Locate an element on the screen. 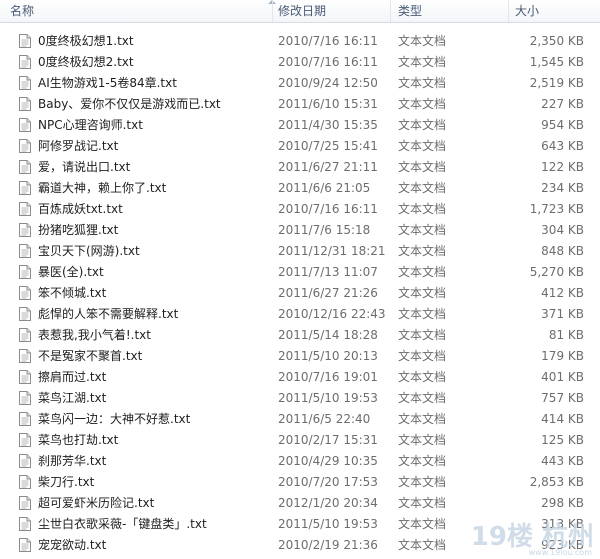 Image resolution: width=600 pixels, height=559 pixels. file-row: 爱，请说出口.txt 2011/6/27 21:11 文本文档 122 KB is located at coordinates (300, 167).